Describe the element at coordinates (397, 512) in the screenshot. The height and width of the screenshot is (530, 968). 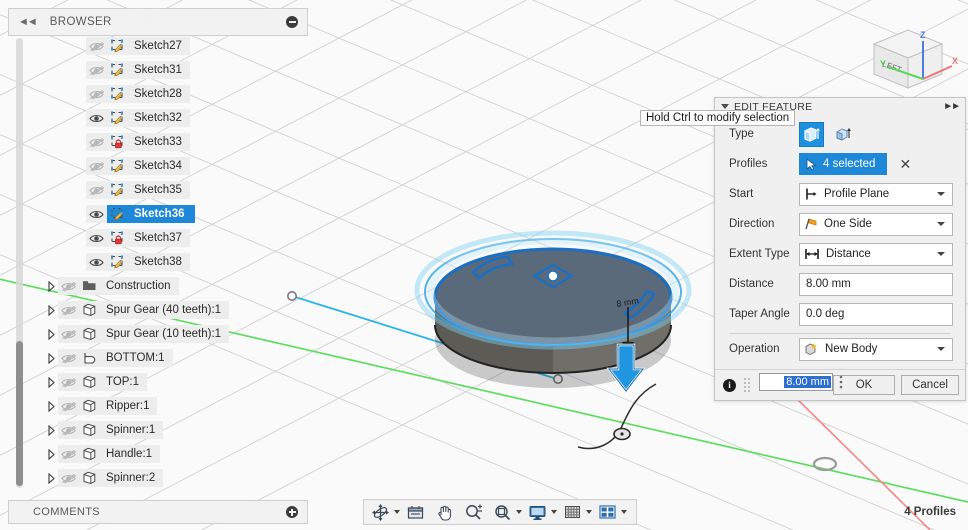
I see `orbit-dropdown-caret` at that location.